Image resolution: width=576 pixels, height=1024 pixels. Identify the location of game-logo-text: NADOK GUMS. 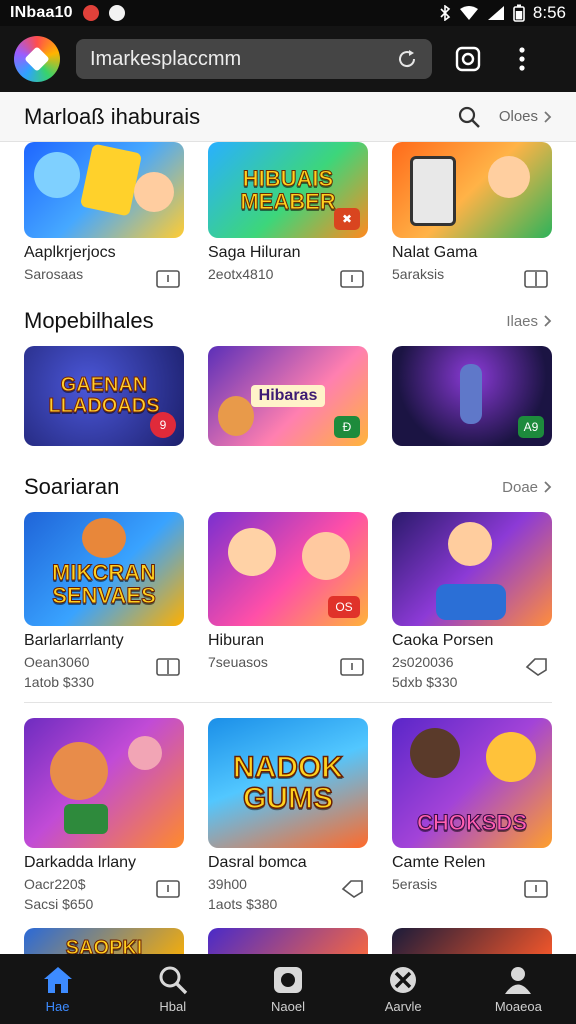
(288, 783).